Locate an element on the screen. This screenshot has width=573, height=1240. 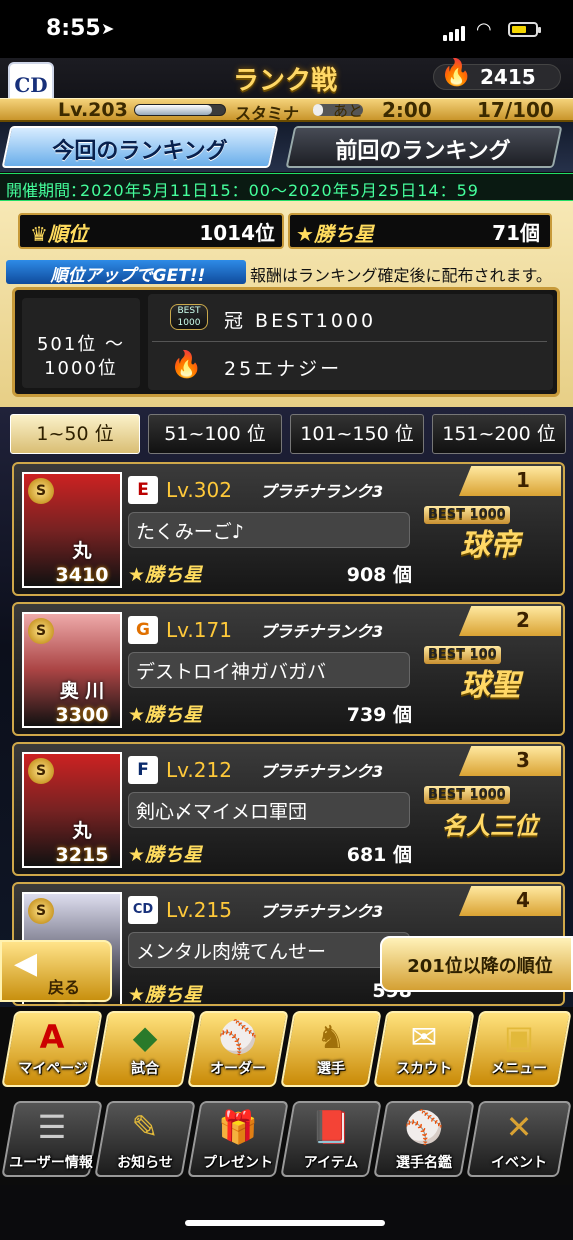
page-tab-51-100: 51~100 位 is located at coordinates (215, 434).